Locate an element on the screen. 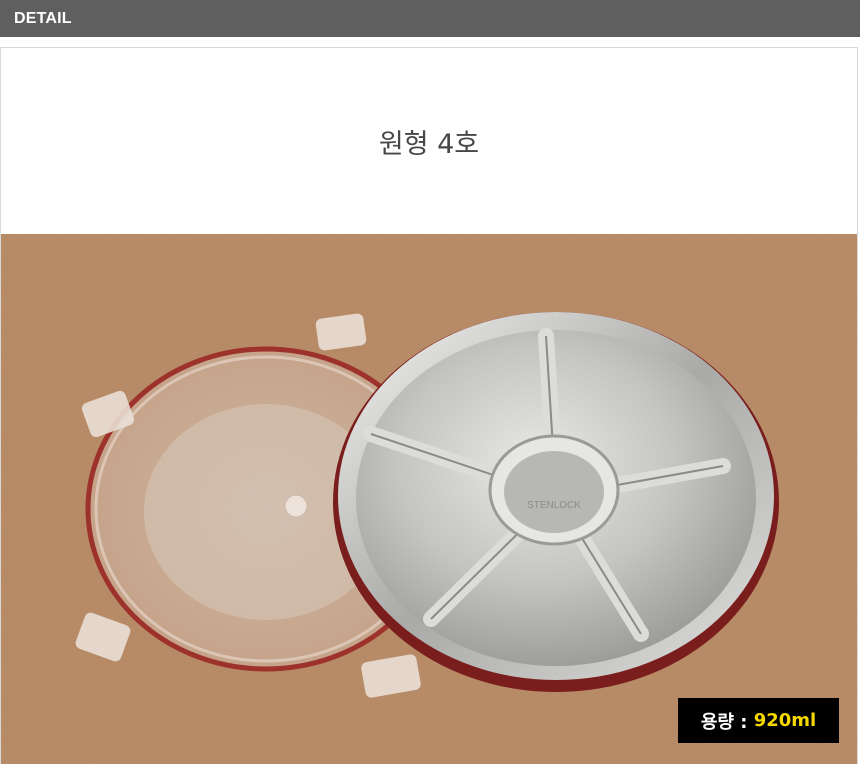  product-title: 원형 4호 is located at coordinates (429, 144).